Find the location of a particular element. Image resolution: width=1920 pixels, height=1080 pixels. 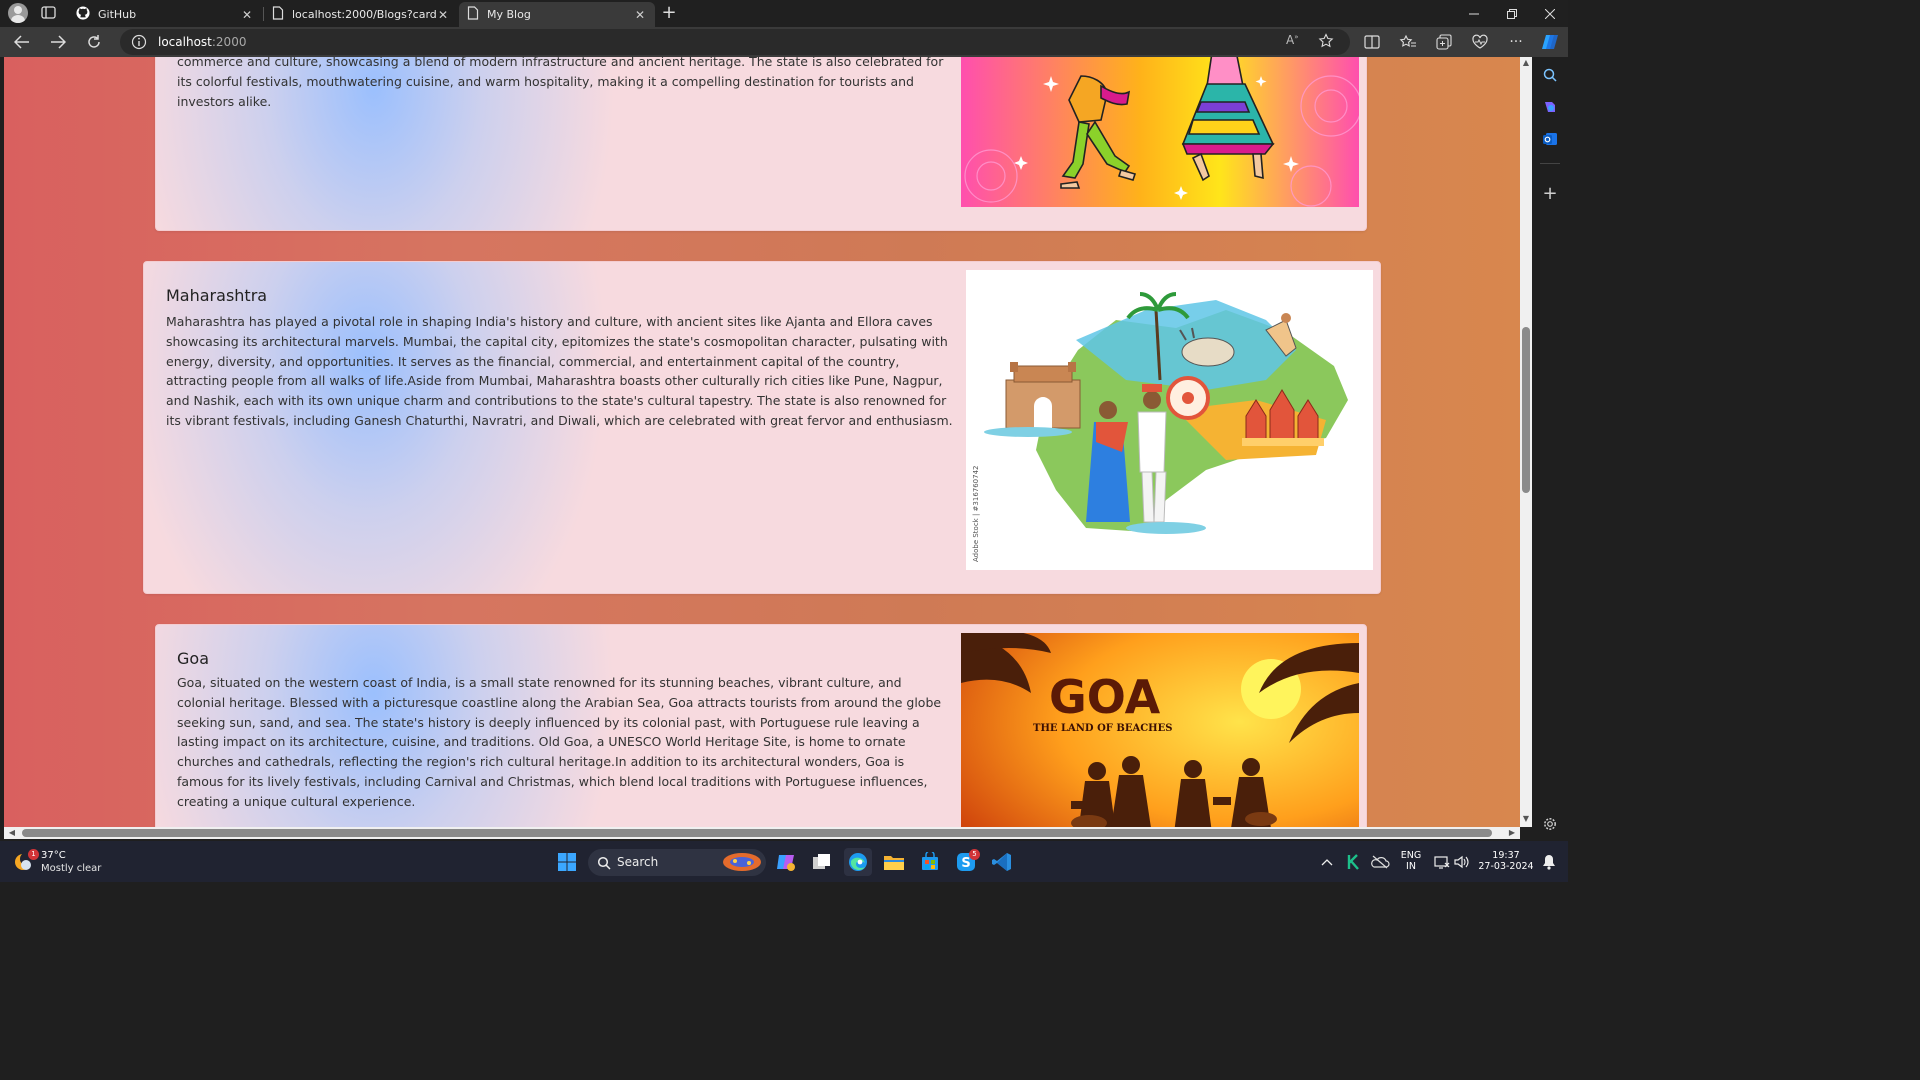

tab-title: GitHub is located at coordinates (117, 14).